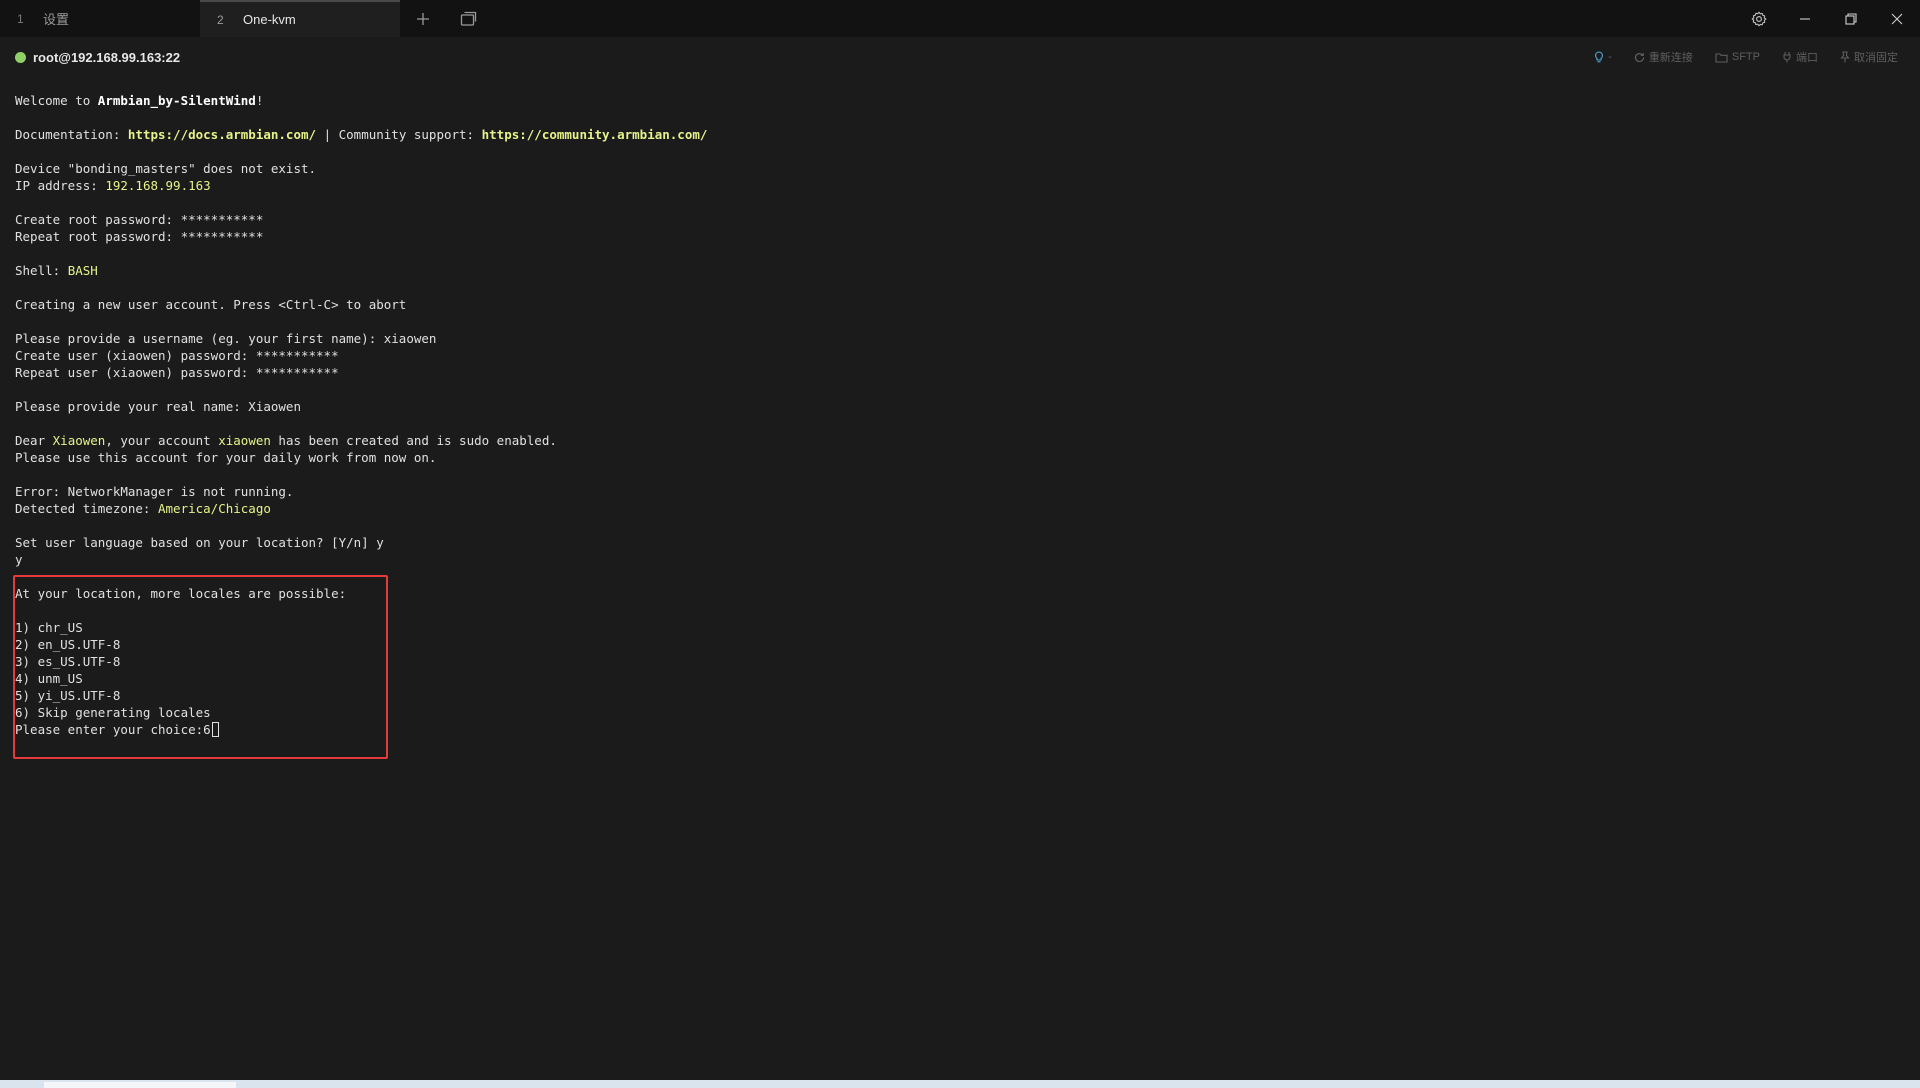  Describe the element at coordinates (1114, 18) in the screenshot. I see `tab-bar-drag-area` at that location.